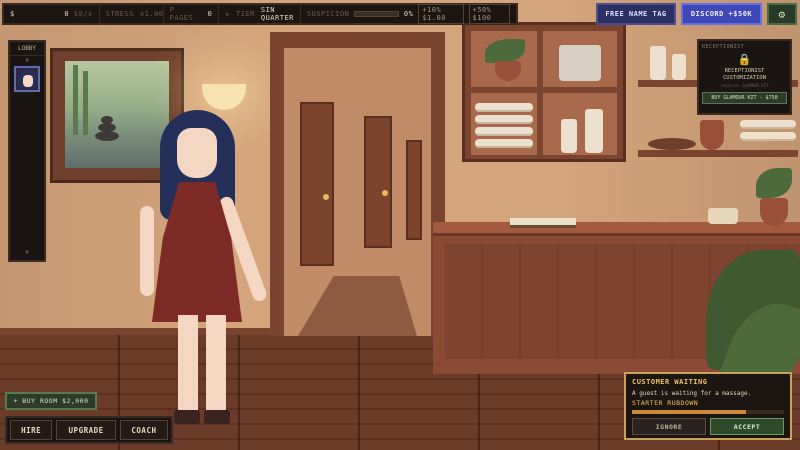 This screenshot has height=450, width=800. What do you see at coordinates (712, 135) in the screenshot?
I see `vase` at bounding box center [712, 135].